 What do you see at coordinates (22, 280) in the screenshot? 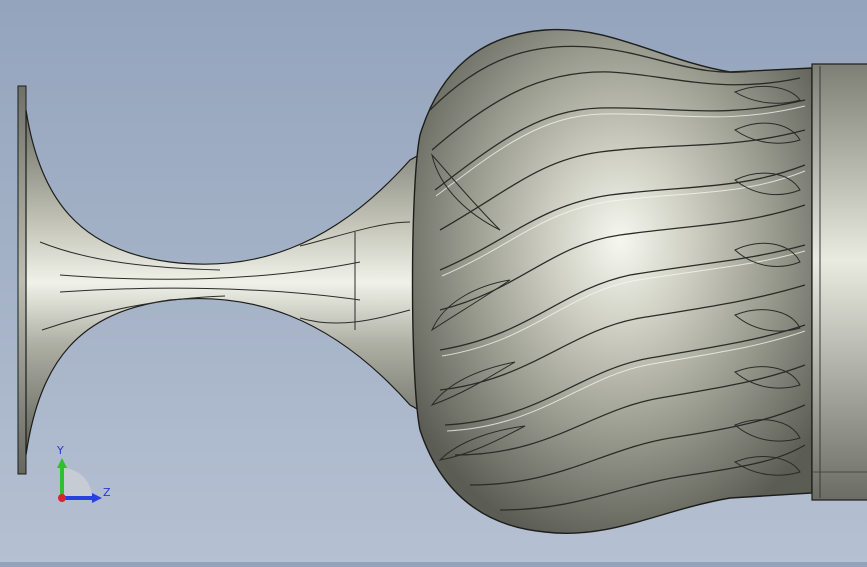
I see `goblet-foot-disc` at bounding box center [22, 280].